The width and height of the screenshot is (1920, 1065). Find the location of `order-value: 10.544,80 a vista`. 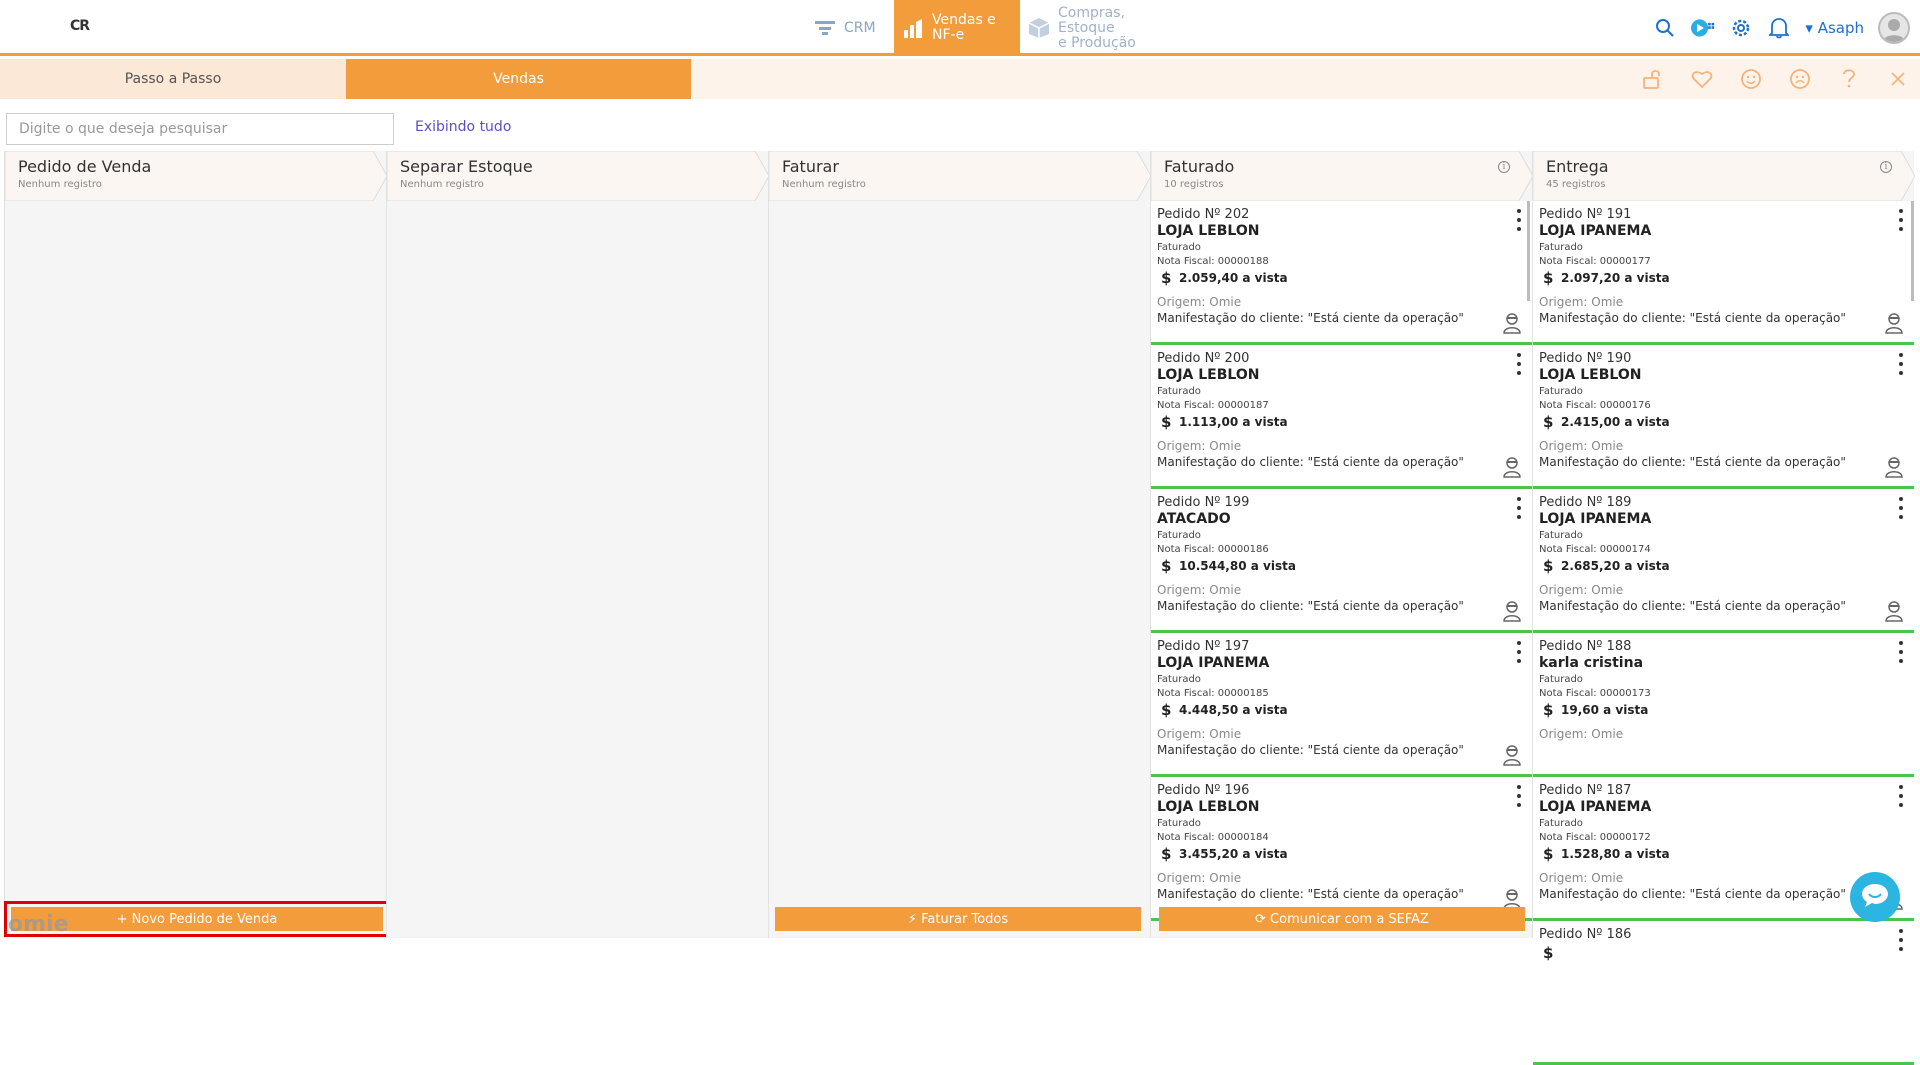

order-value: 10.544,80 a vista is located at coordinates (1237, 566).